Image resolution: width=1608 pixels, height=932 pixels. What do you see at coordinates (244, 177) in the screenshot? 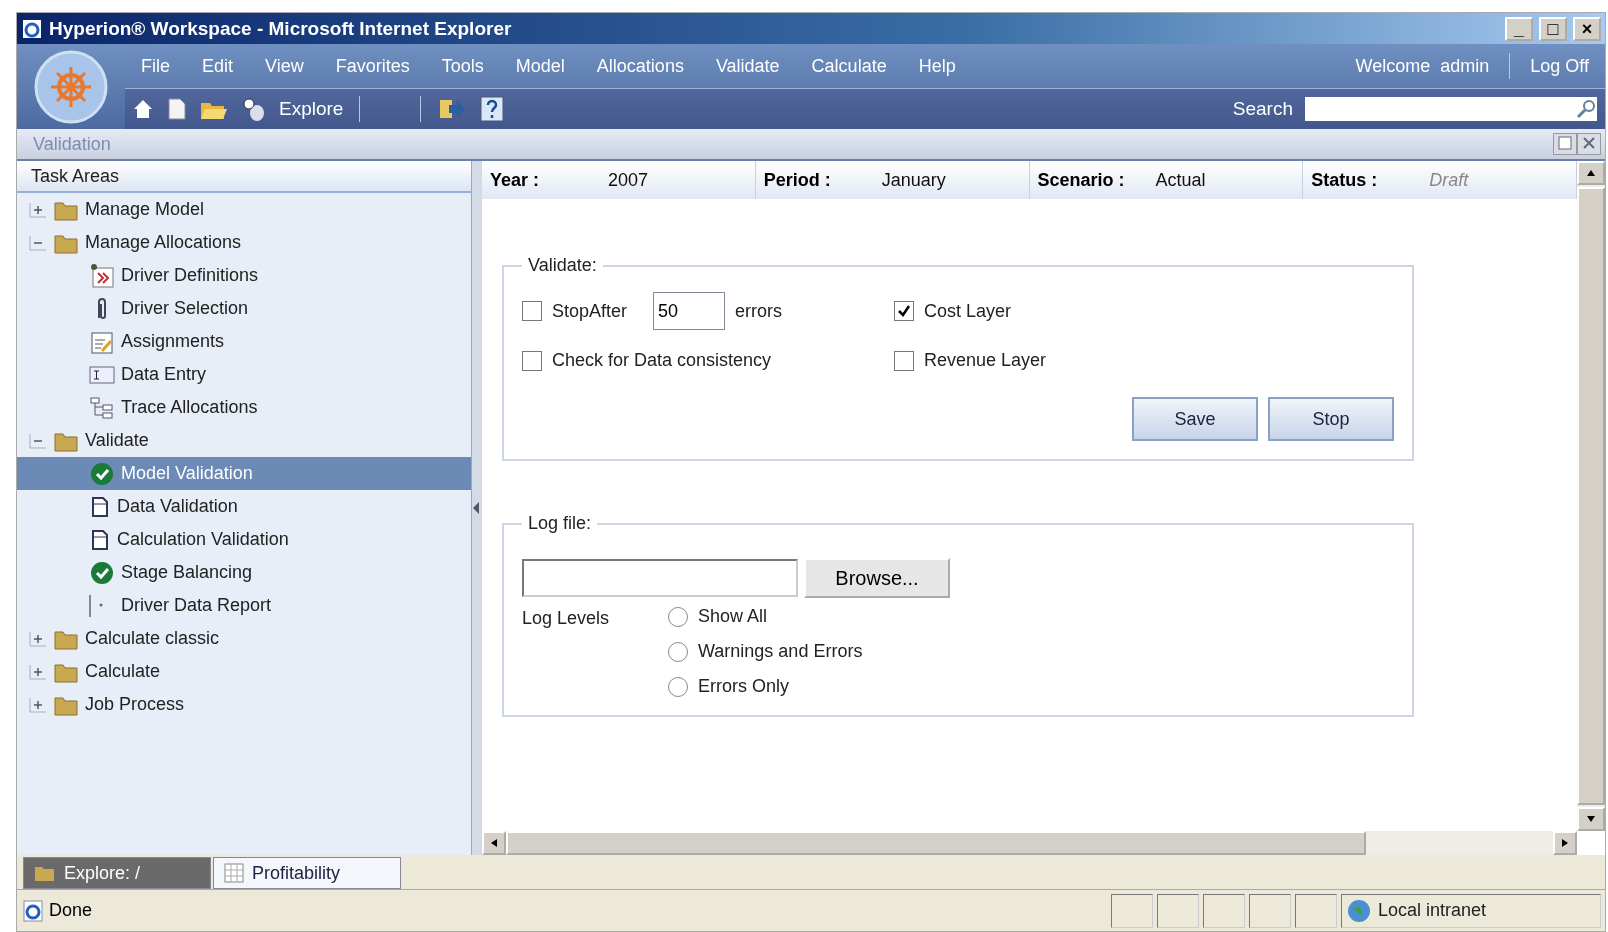
I see `task-areas-header: Task Areas` at bounding box center [244, 177].